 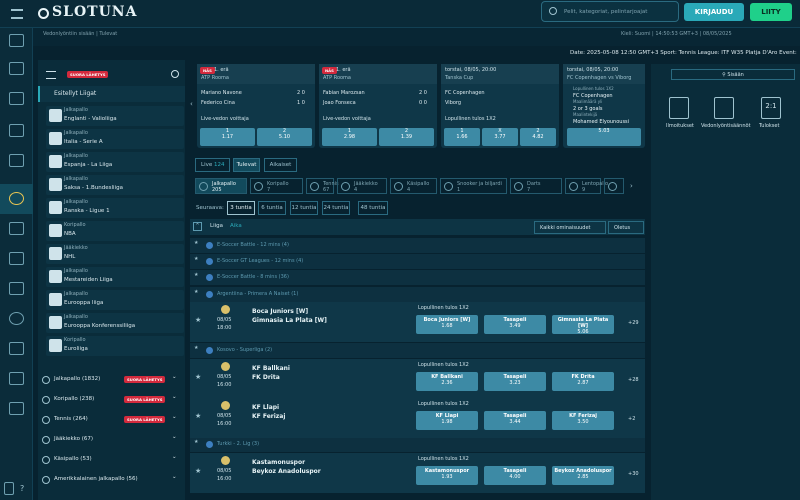 I want to click on featured-league-item: Jääkiekko NHL, so click(x=115, y=254).